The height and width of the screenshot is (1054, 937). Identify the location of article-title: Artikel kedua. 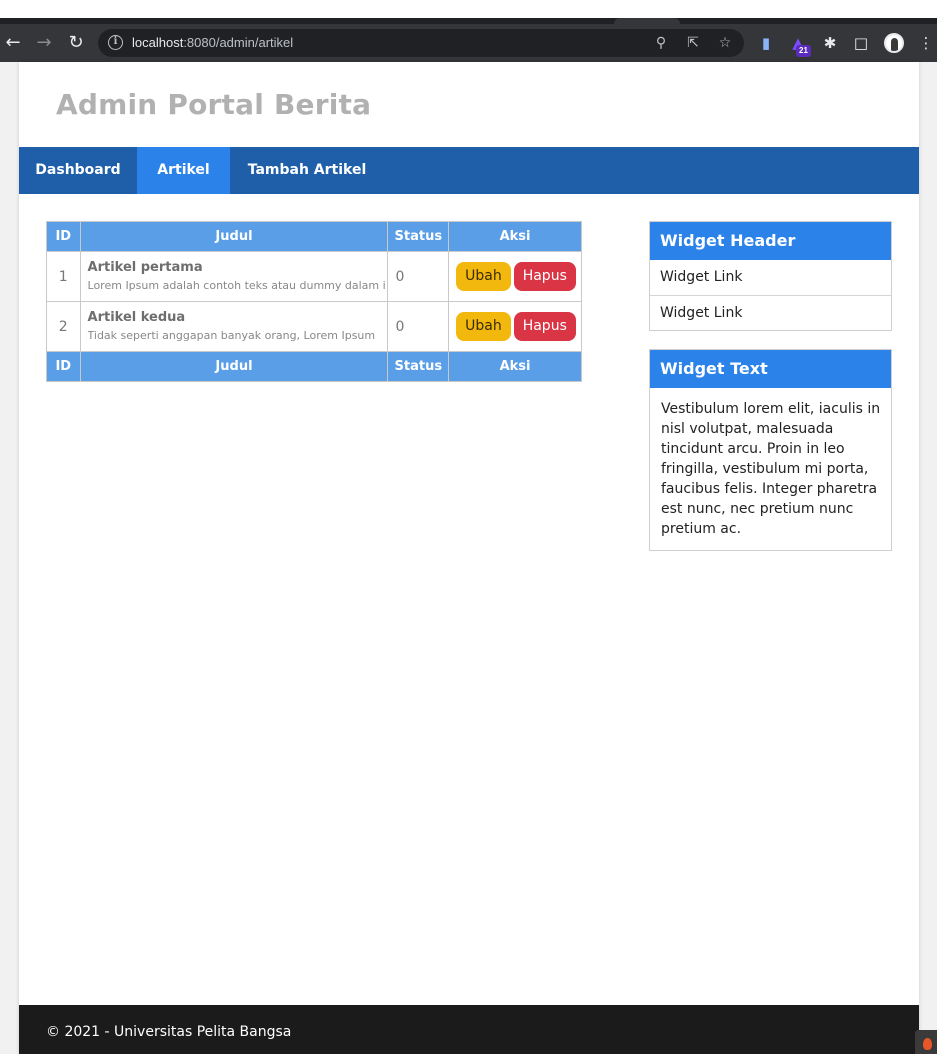
(136, 317).